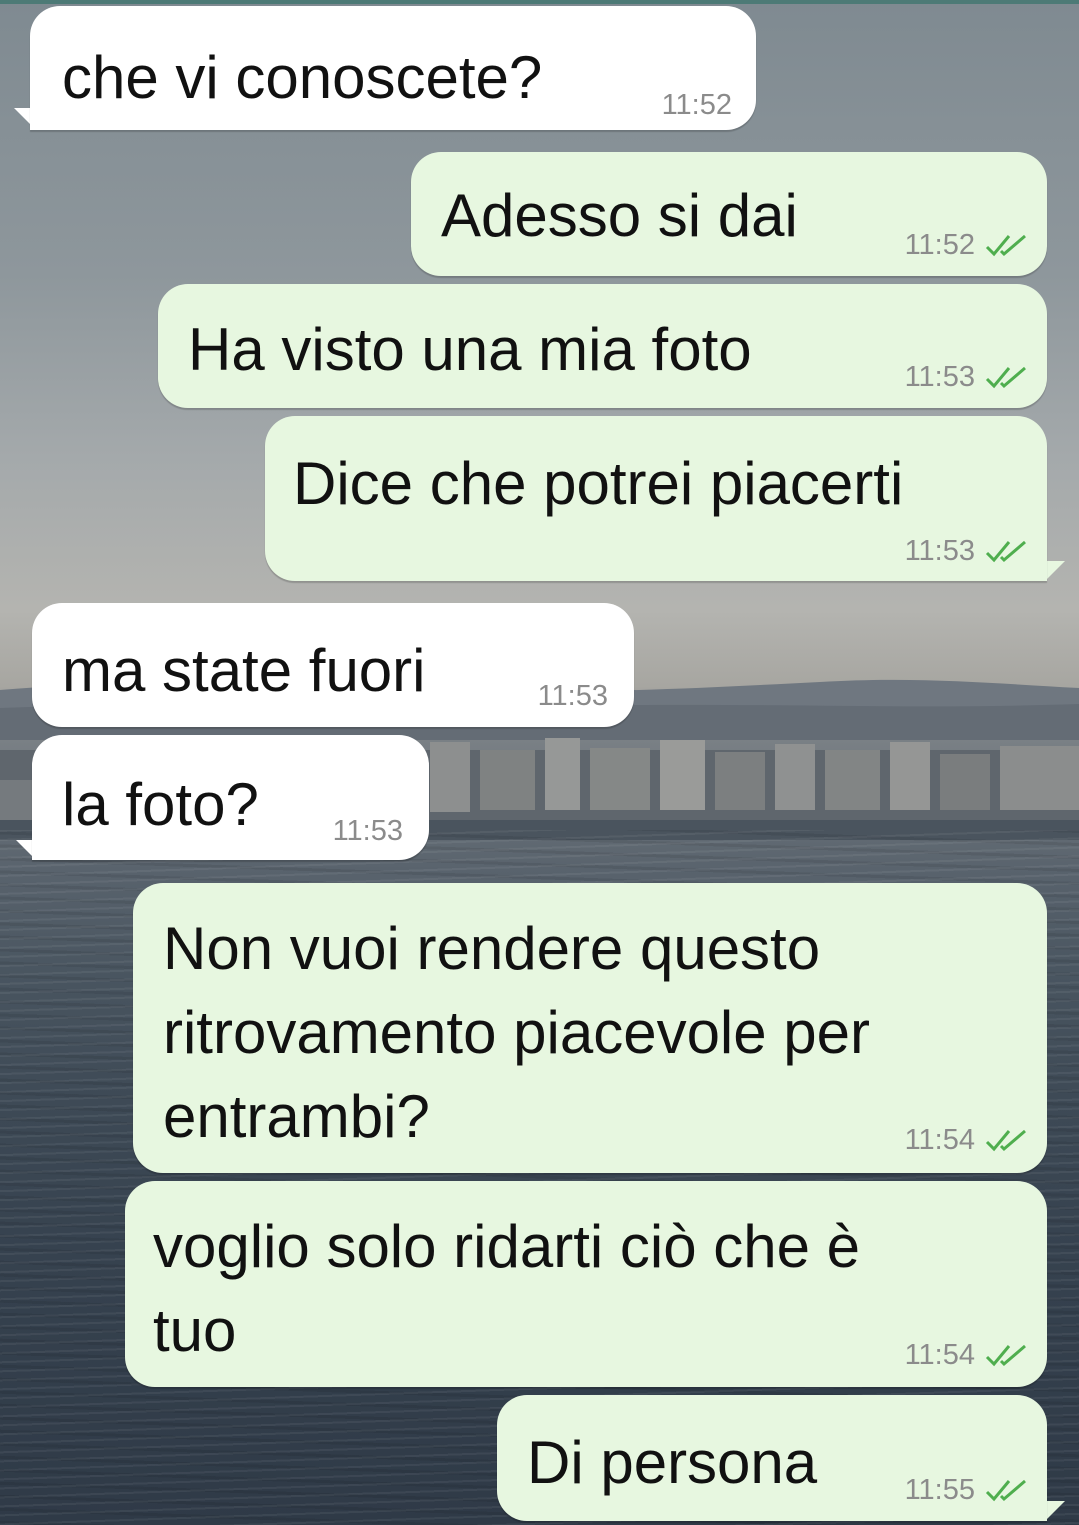 Image resolution: width=1079 pixels, height=1525 pixels. I want to click on outgoing-message-bubble: Ha visto una mia foto 11:53, so click(602, 346).